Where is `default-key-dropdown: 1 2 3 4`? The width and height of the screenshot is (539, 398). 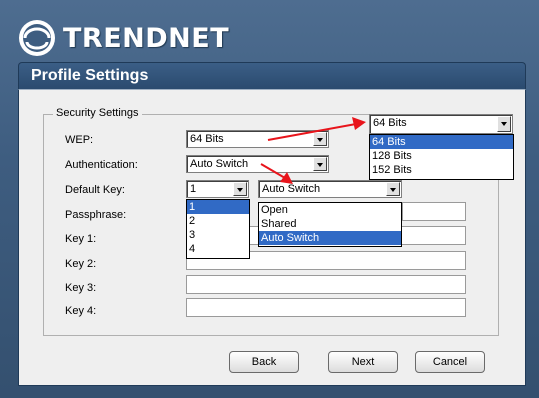 default-key-dropdown: 1 2 3 4 is located at coordinates (218, 229).